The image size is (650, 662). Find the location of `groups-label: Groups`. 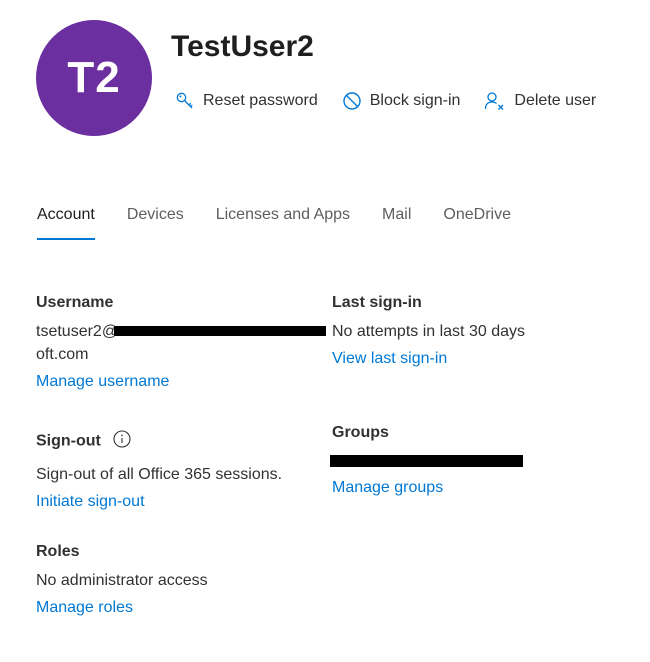

groups-label: Groups is located at coordinates (360, 432).